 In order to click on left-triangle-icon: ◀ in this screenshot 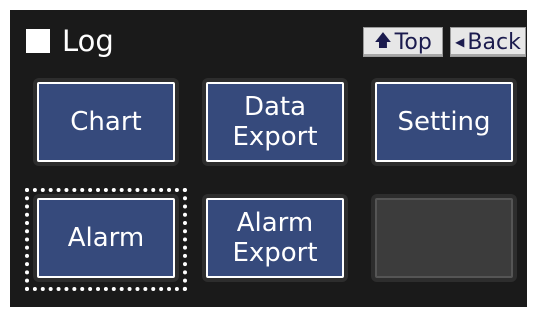, I will do `click(460, 42)`.